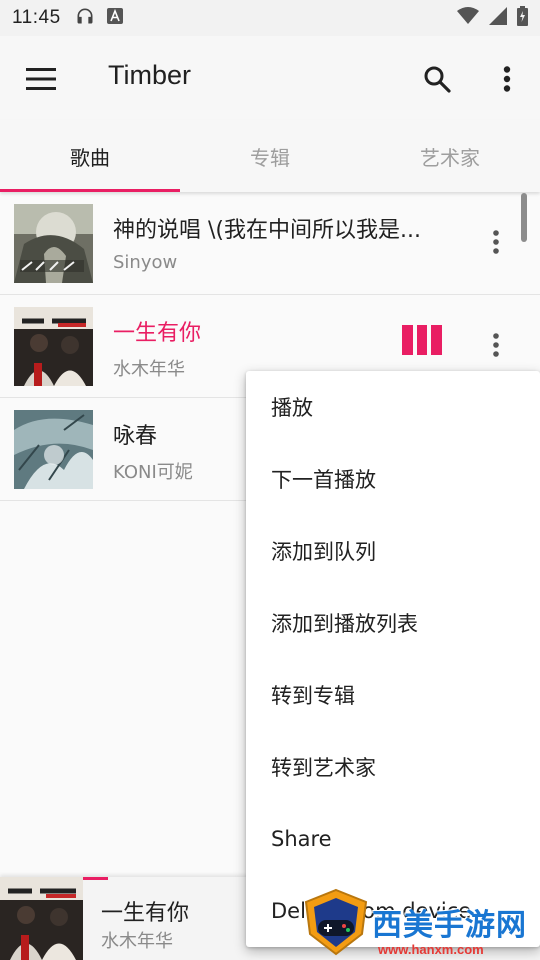 This screenshot has width=540, height=960. I want to click on wifi-icon, so click(468, 18).